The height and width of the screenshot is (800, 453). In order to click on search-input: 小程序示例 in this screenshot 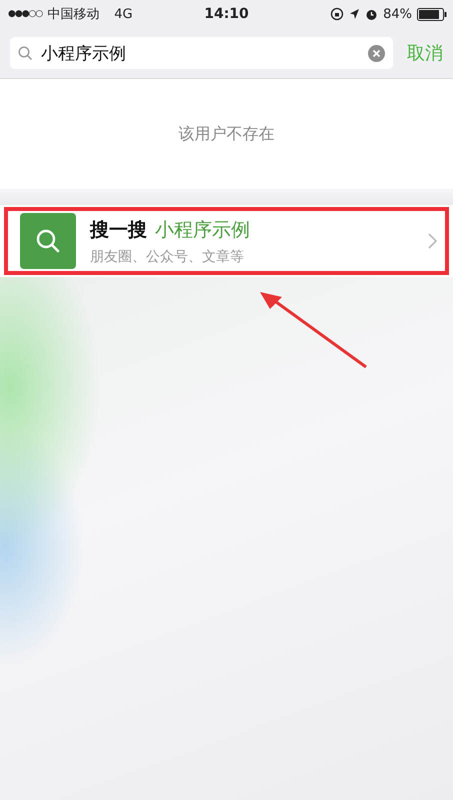, I will do `click(200, 53)`.